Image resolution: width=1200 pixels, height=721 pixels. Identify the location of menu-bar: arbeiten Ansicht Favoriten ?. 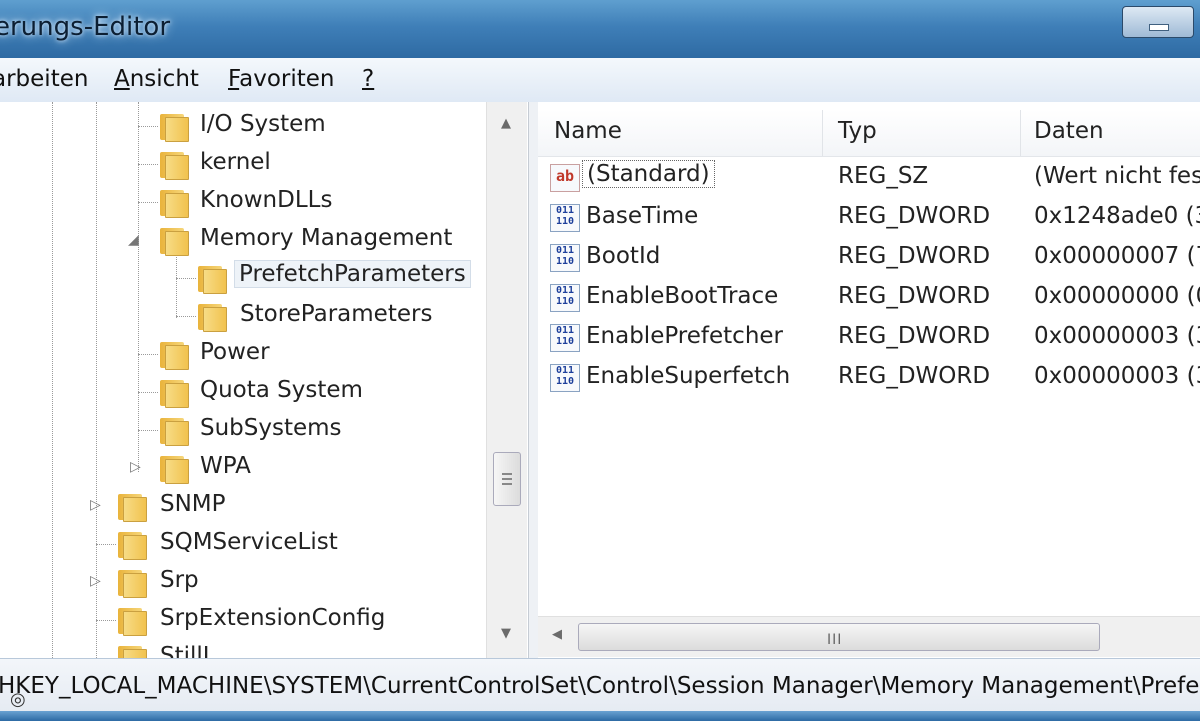
(600, 80).